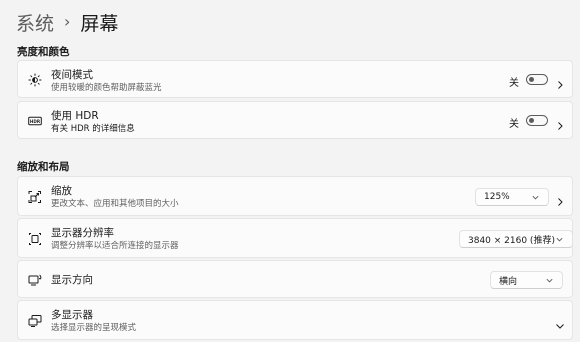 This screenshot has width=580, height=342. Describe the element at coordinates (35, 22) in the screenshot. I see `breadcrumb-parent-system: 系统` at that location.